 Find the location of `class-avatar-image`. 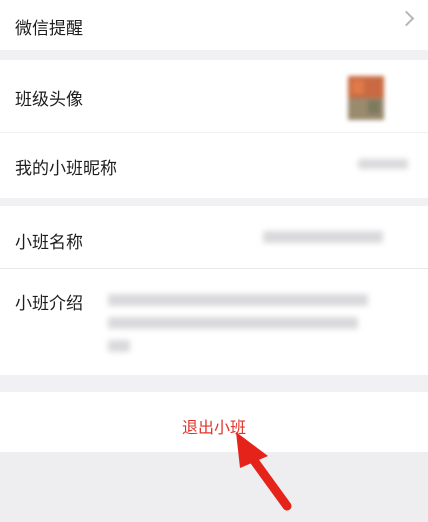

class-avatar-image is located at coordinates (366, 98).